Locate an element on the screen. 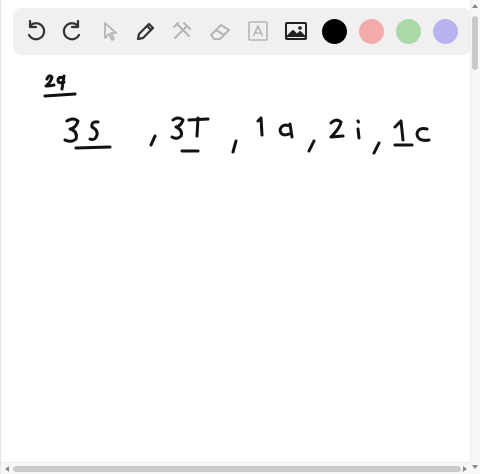  scroll-right-icon is located at coordinates (465, 469).